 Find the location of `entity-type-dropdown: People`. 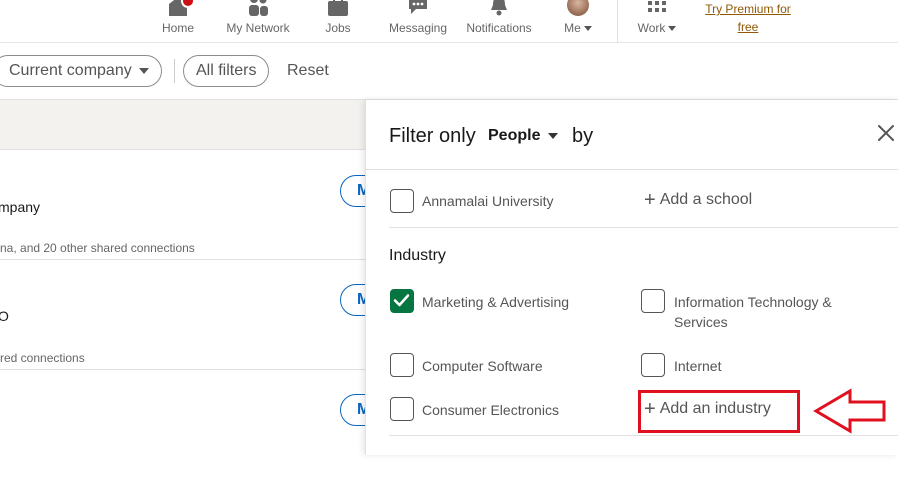

entity-type-dropdown: People is located at coordinates (523, 136).